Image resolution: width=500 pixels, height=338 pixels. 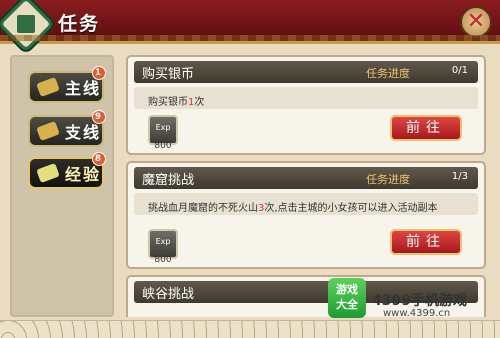 What do you see at coordinates (67, 84) in the screenshot?
I see `tab-main-quest: 主线 1` at bounding box center [67, 84].